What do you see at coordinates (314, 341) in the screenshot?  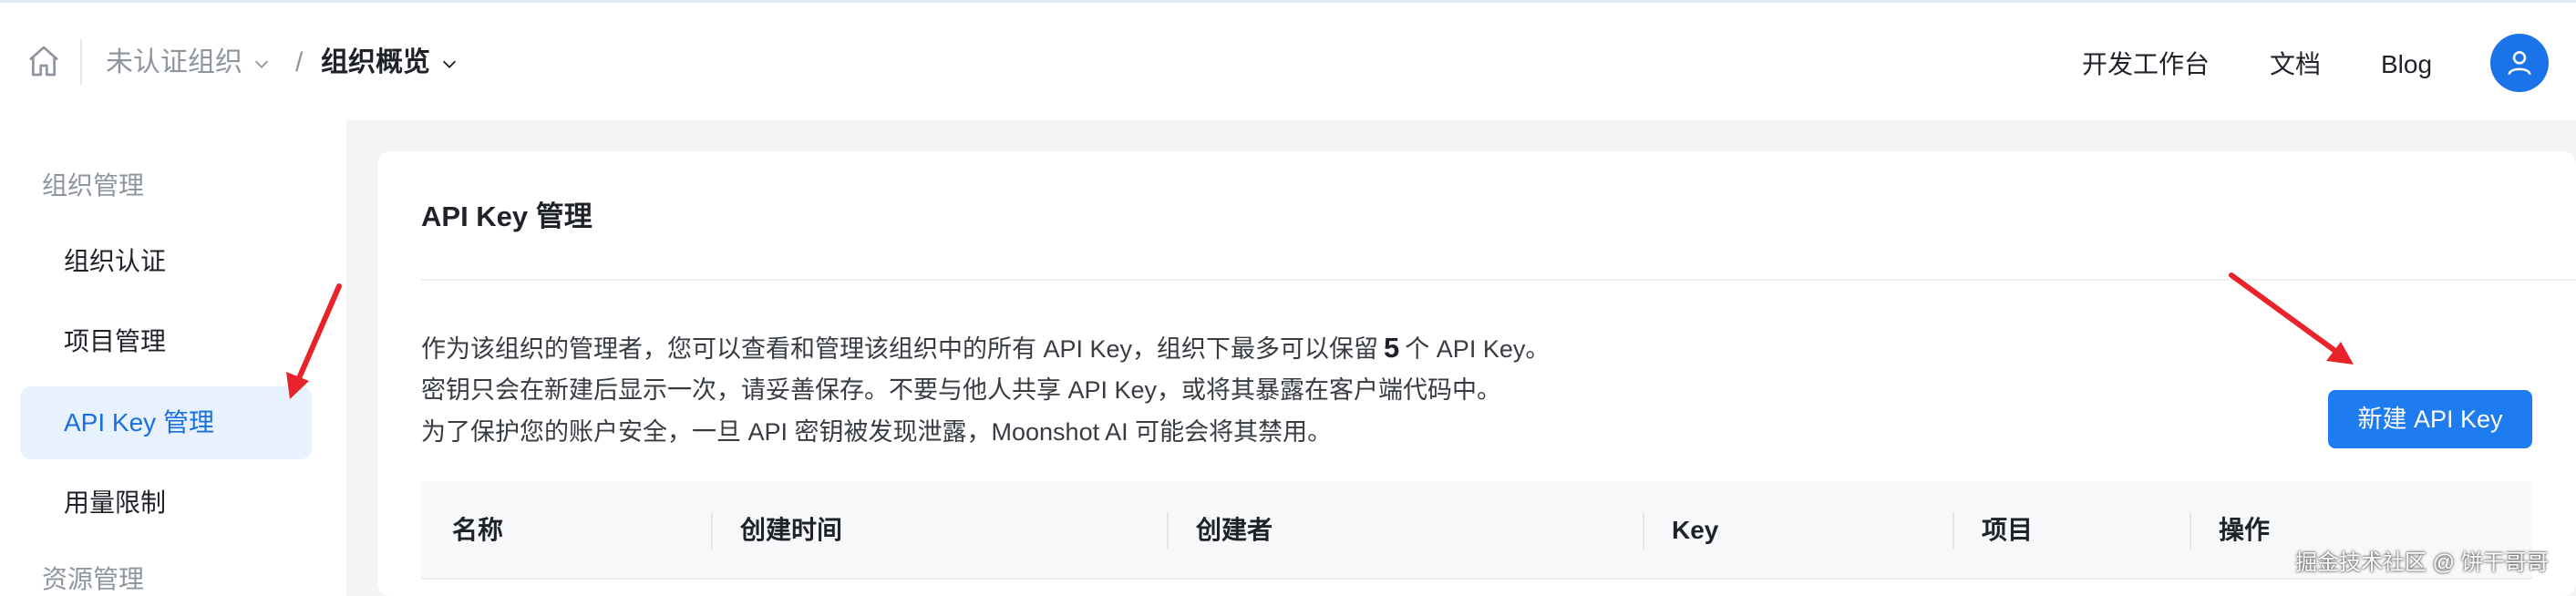 I see `red-arrow-sidebar` at bounding box center [314, 341].